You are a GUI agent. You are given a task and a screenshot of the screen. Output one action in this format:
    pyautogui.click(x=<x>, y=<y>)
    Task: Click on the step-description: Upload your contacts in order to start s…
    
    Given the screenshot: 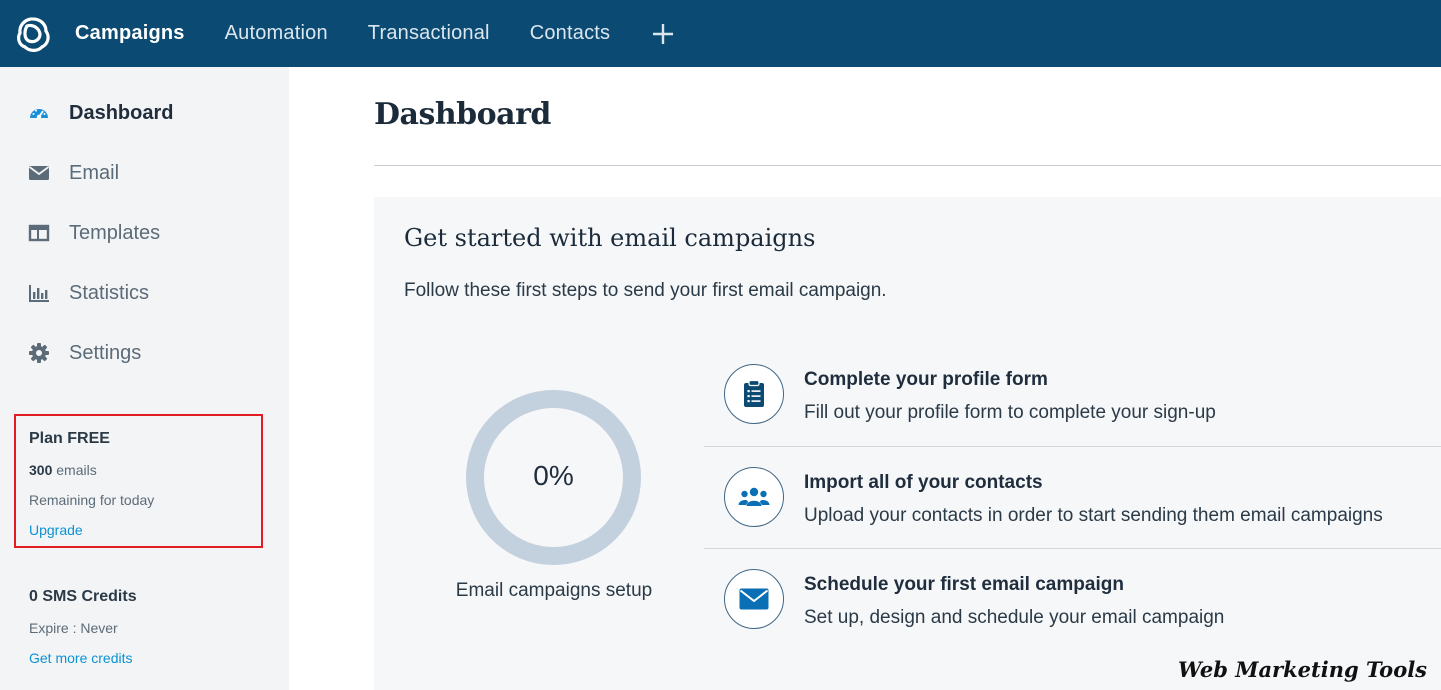 What is the action you would take?
    pyautogui.click(x=1093, y=515)
    